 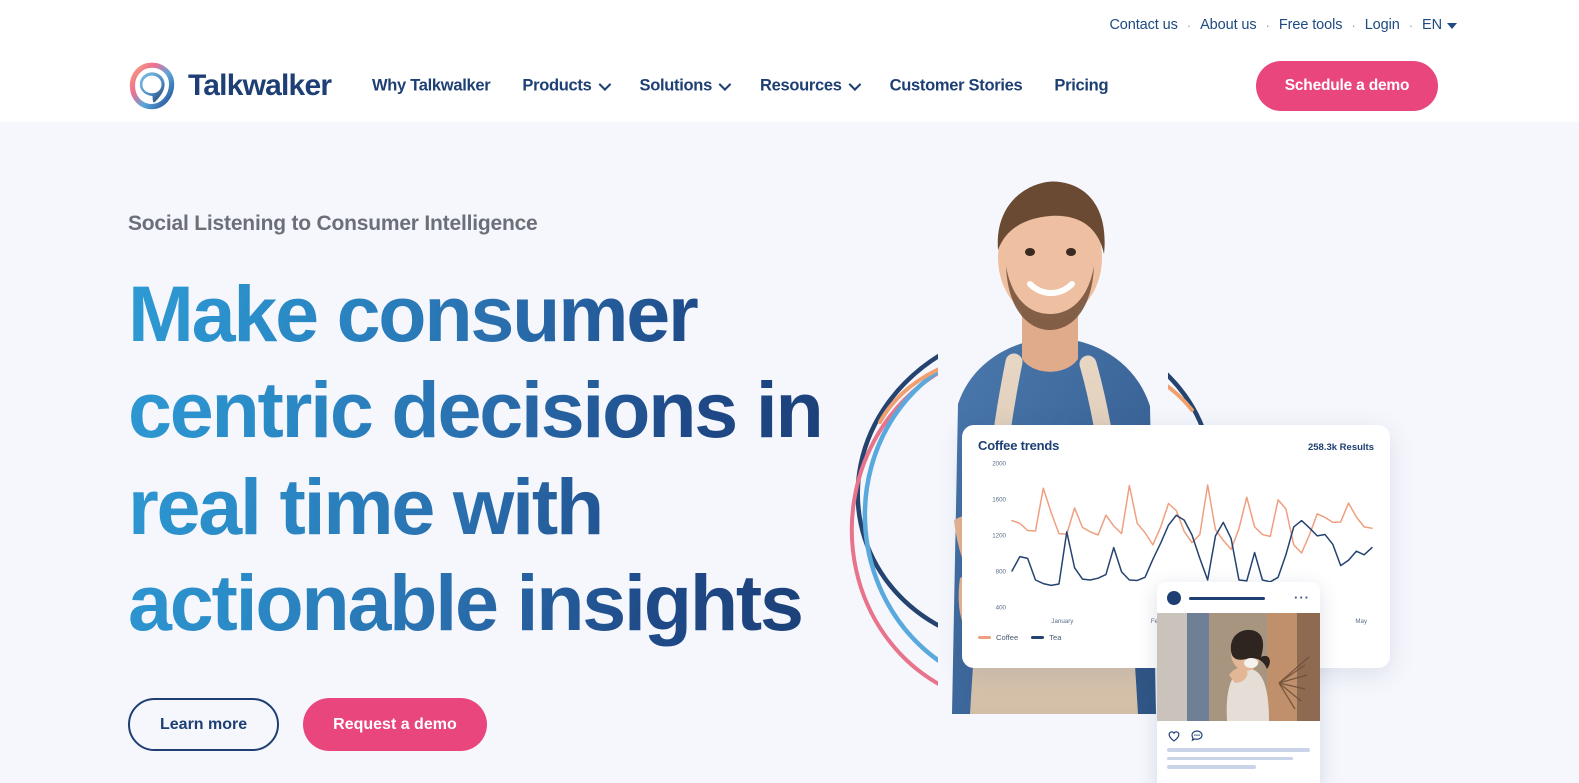 I want to click on learn-more-button: Learn more, so click(x=204, y=724).